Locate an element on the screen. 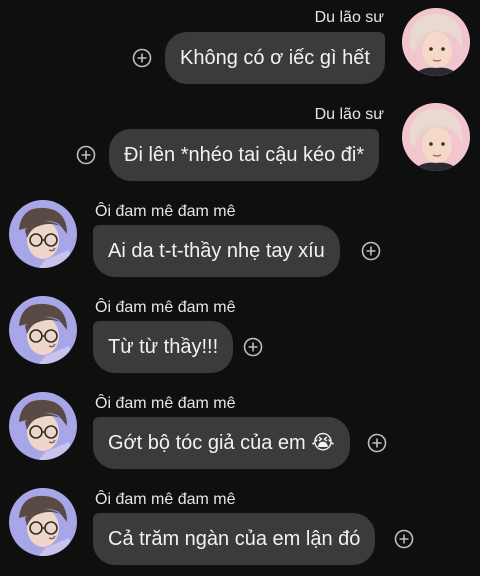 This screenshot has width=480, height=576. message-bubble: Cả trăm ngàn của em lận đó is located at coordinates (234, 539).